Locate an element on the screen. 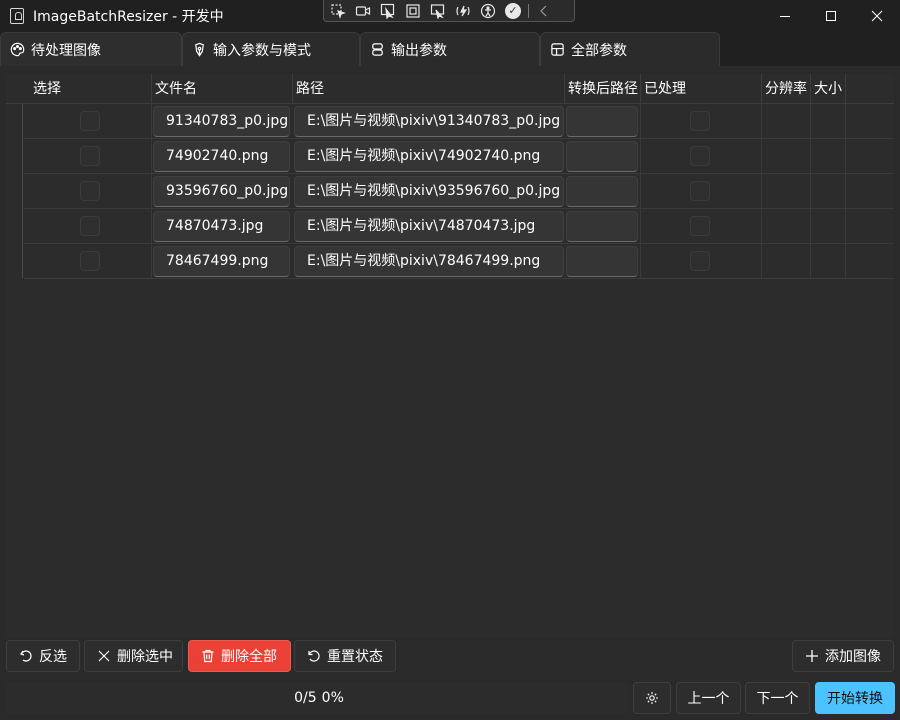 The image size is (900, 720). filename-cell-value: 74902740.png is located at coordinates (221, 156).